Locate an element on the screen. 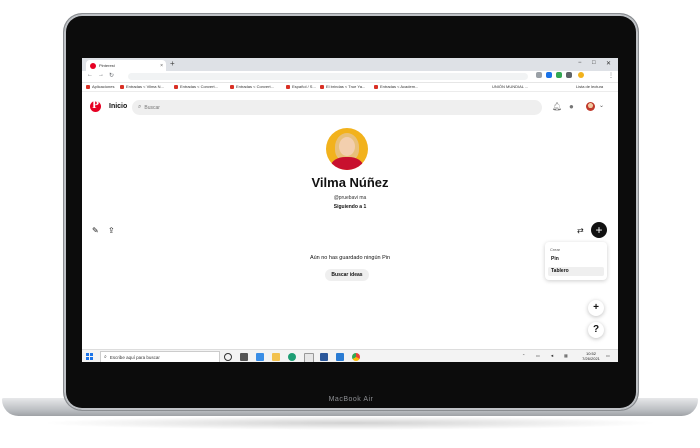 The image size is (700, 448). chevron-down-icon: ⌄ is located at coordinates (601, 105).